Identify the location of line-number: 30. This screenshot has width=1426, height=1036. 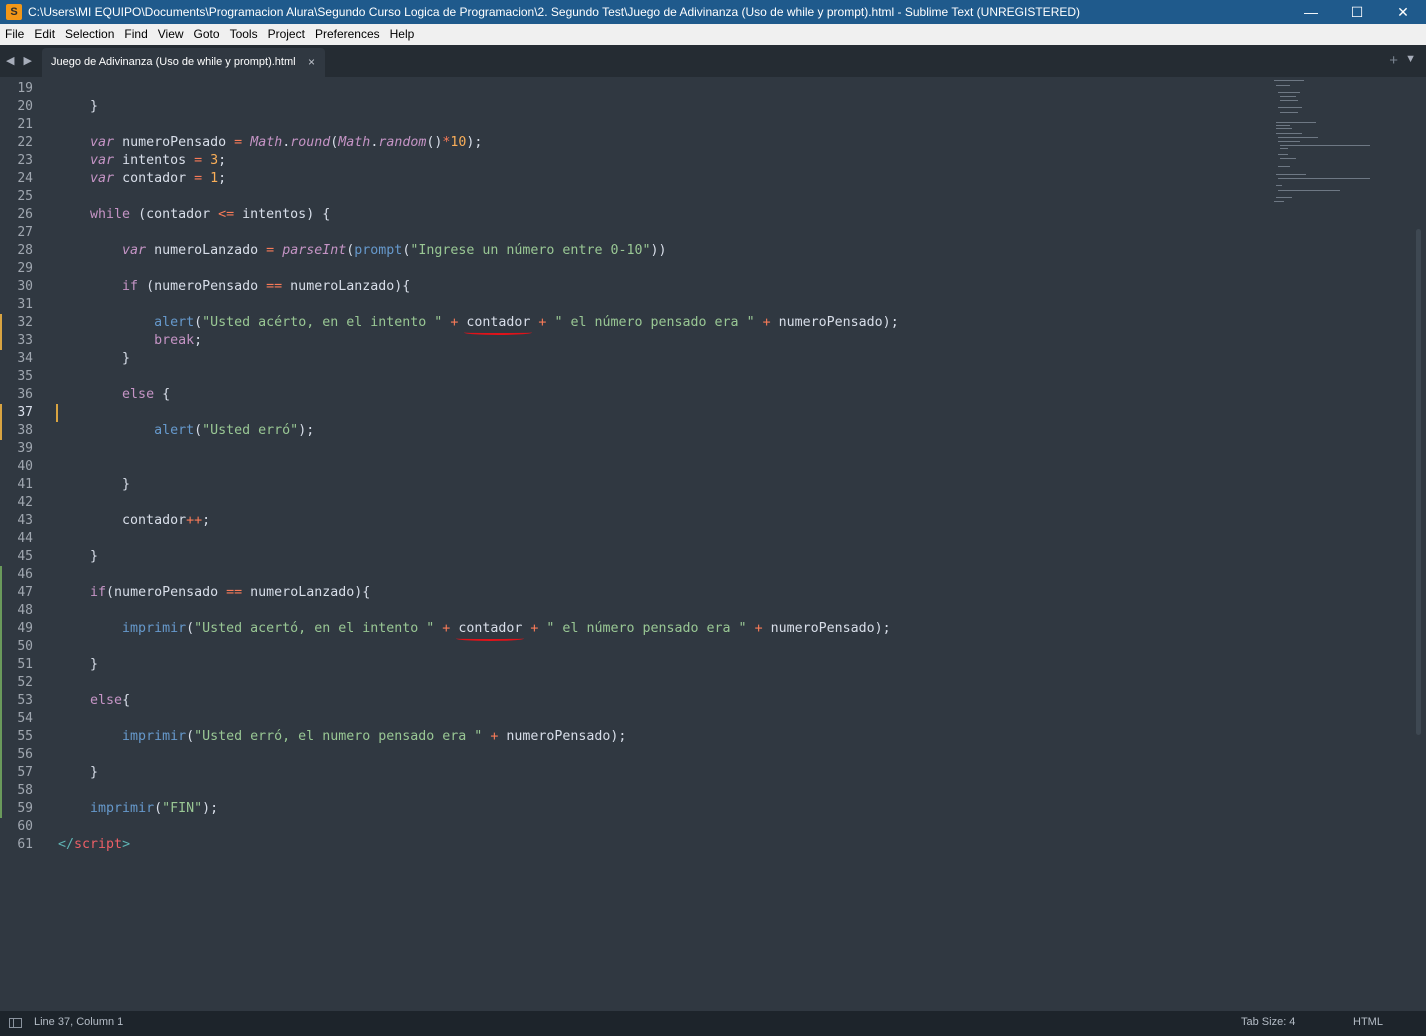
(25, 286).